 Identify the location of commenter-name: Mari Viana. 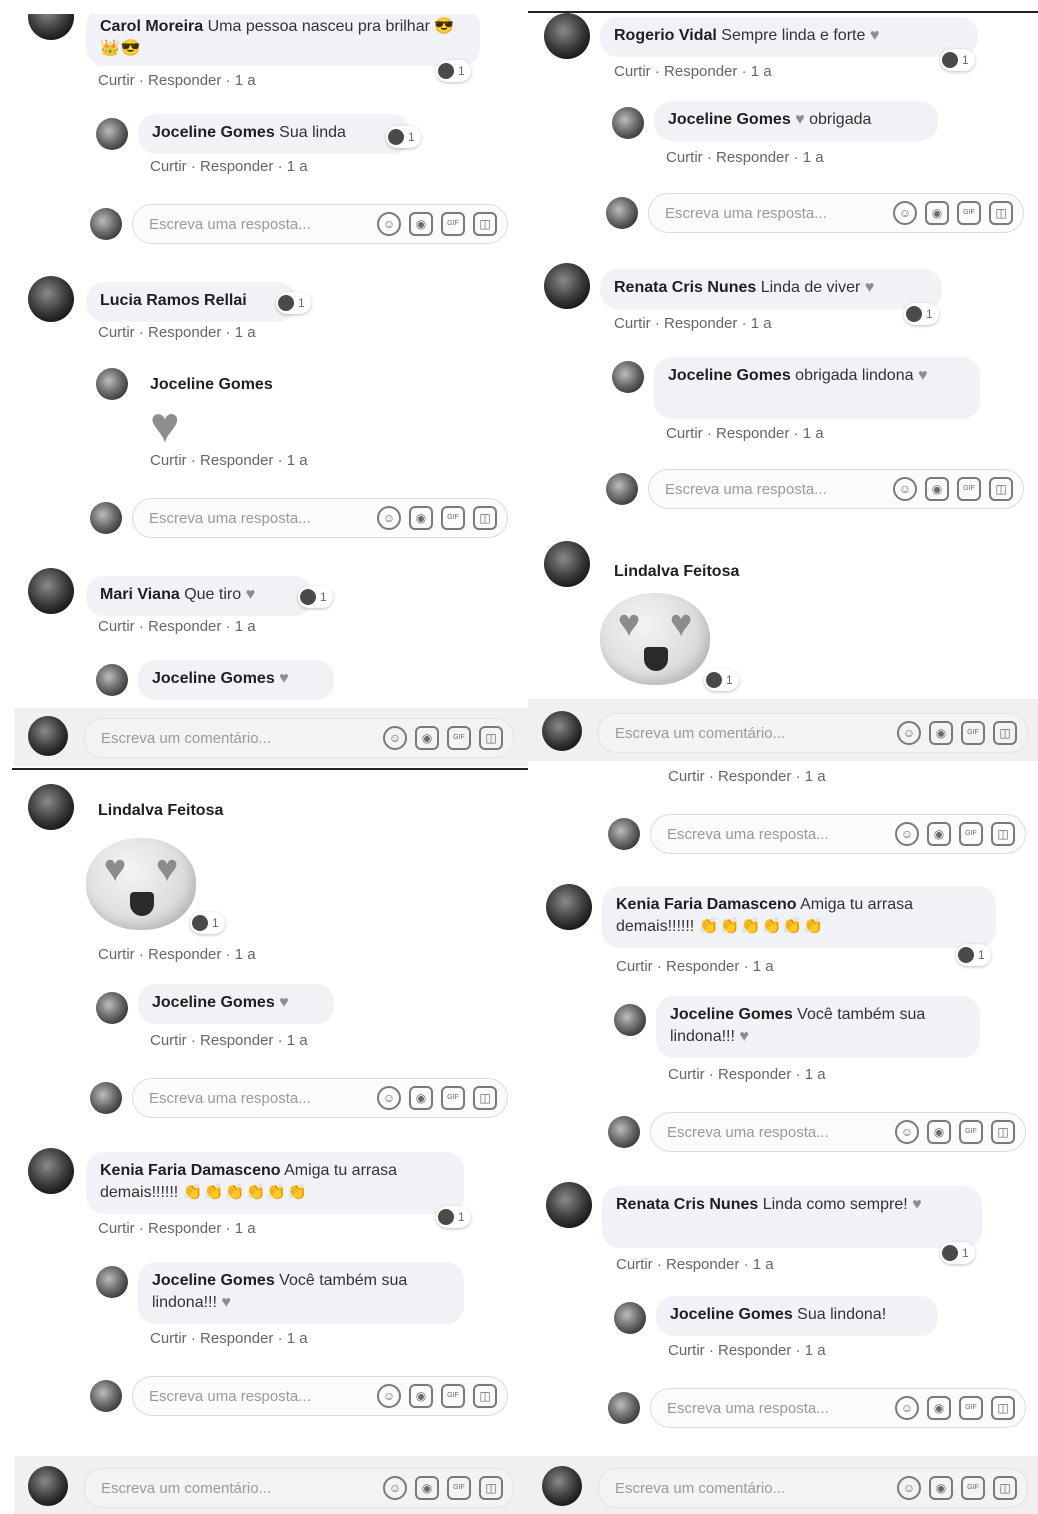
(140, 594).